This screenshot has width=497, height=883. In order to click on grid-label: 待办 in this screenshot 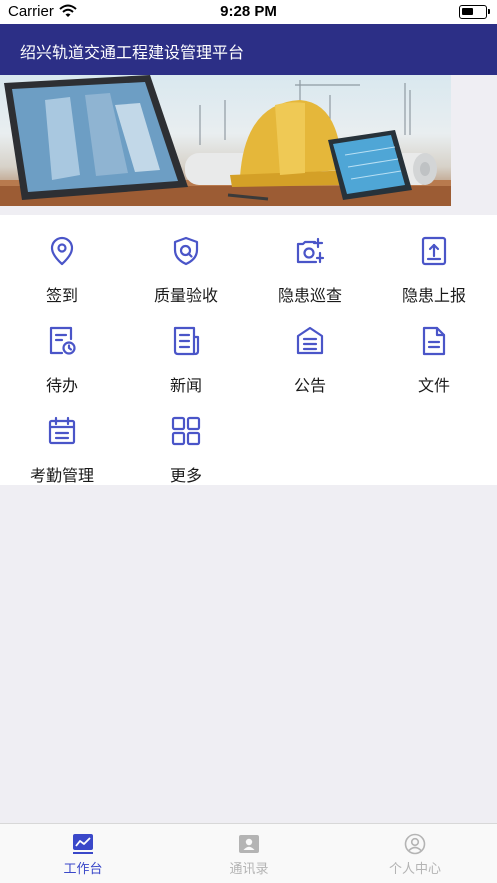, I will do `click(61, 386)`.